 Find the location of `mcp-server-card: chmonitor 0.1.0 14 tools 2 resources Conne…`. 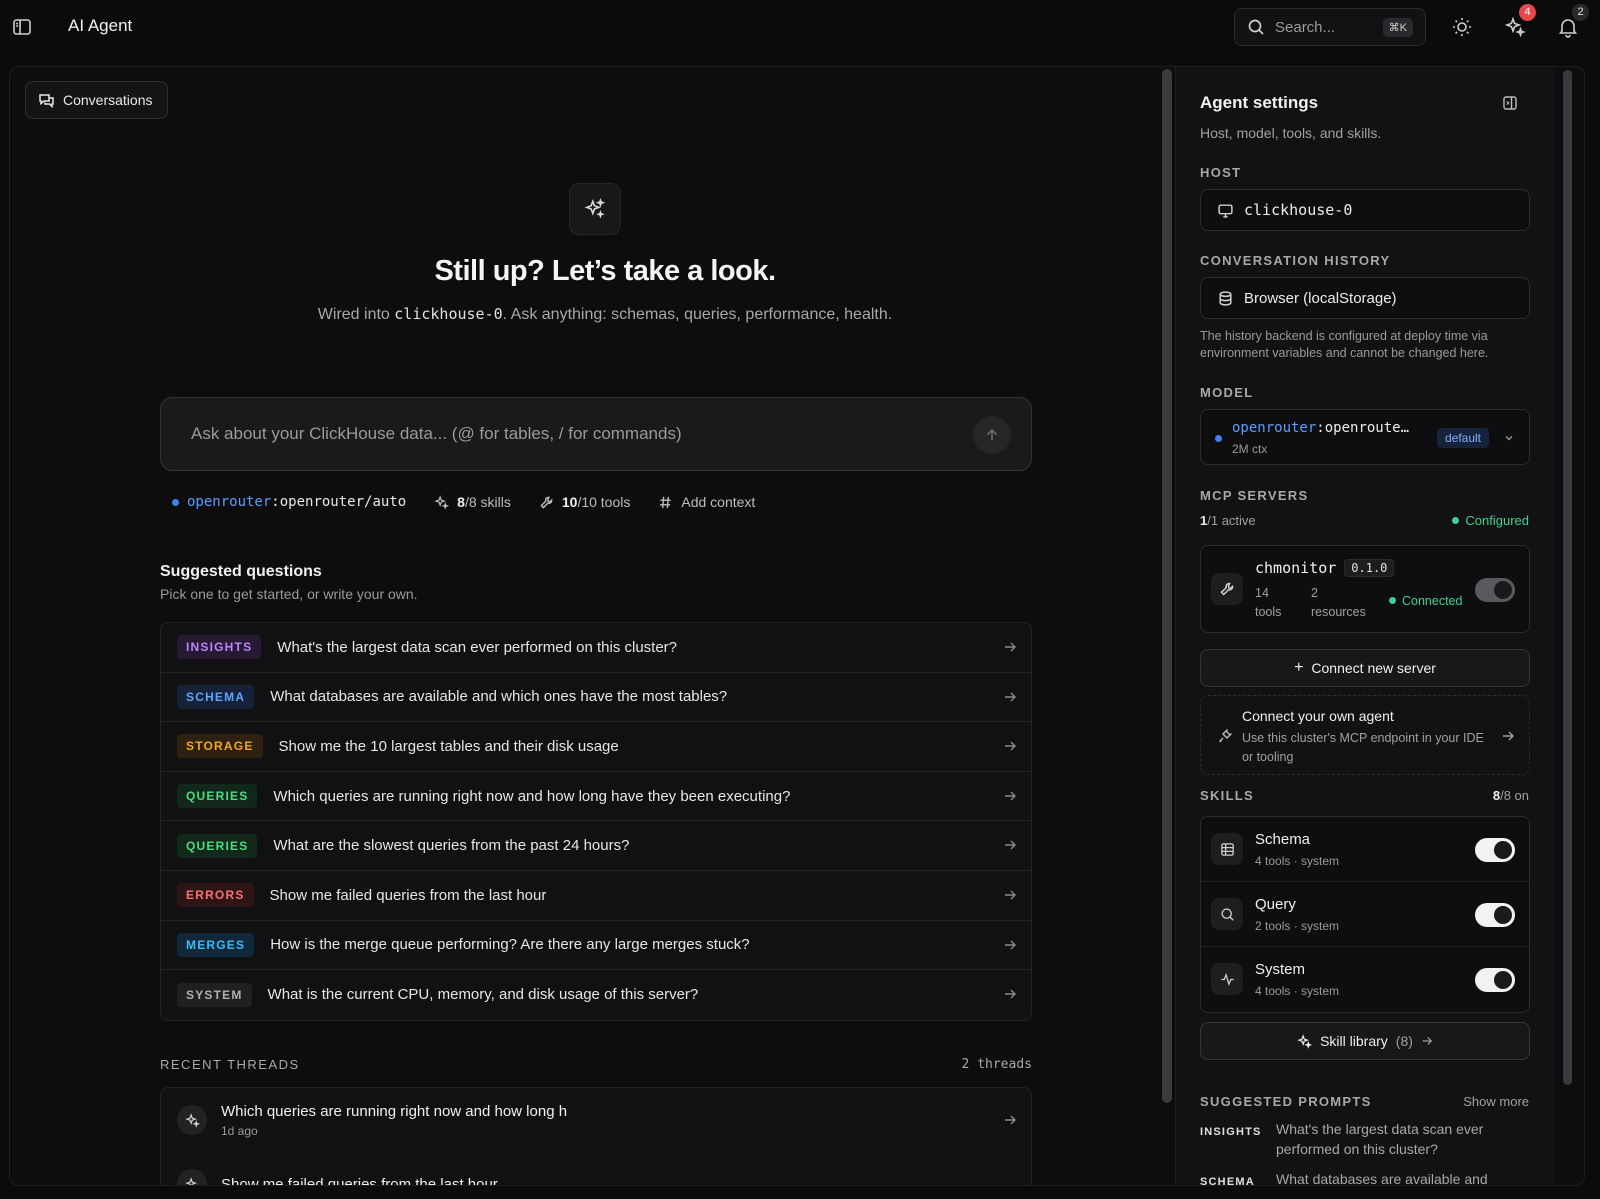

mcp-server-card: chmonitor 0.1.0 14 tools 2 resources Conne… is located at coordinates (1365, 589).